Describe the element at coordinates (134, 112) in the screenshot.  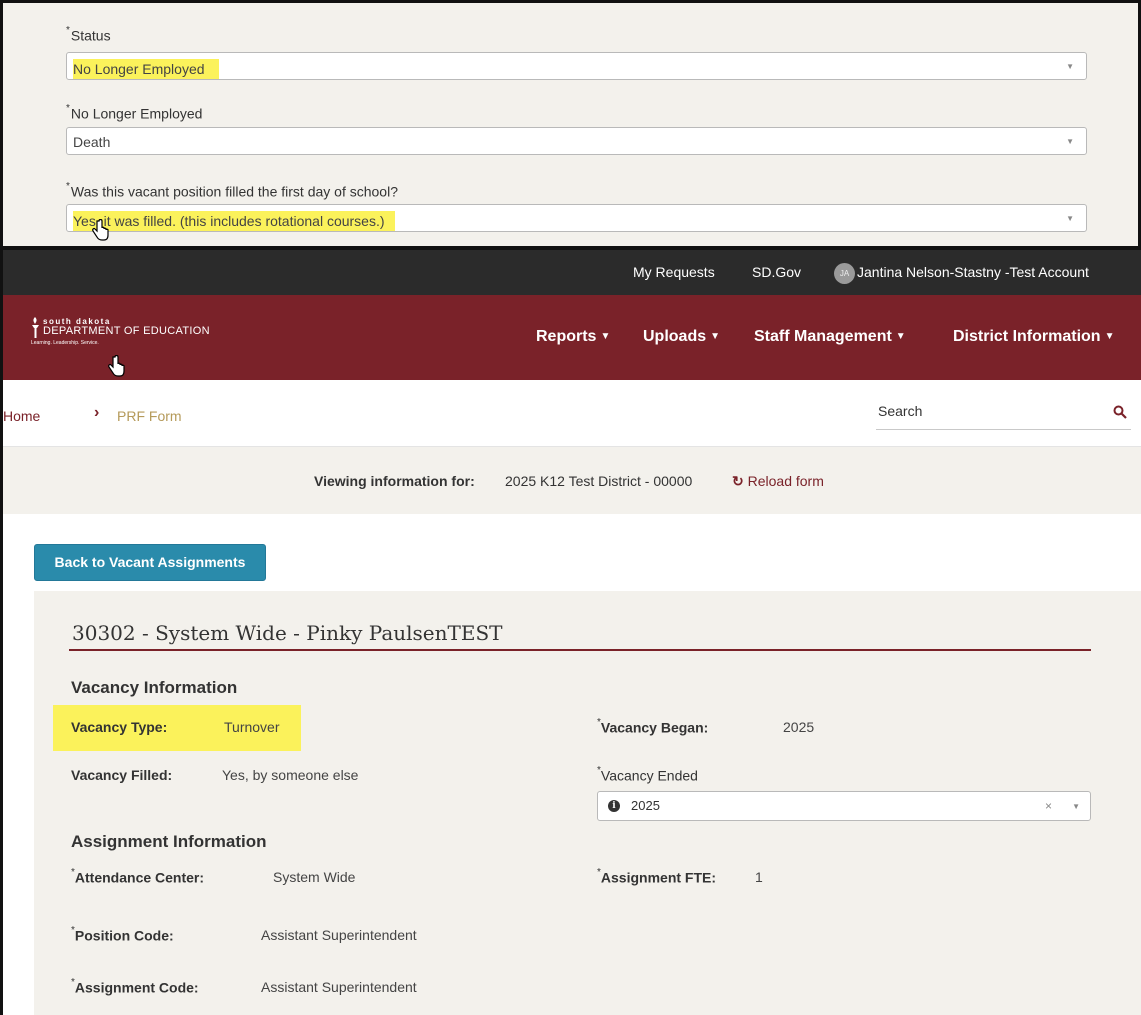
I see `no-longer-employed-label: *No Longer Employed` at that location.